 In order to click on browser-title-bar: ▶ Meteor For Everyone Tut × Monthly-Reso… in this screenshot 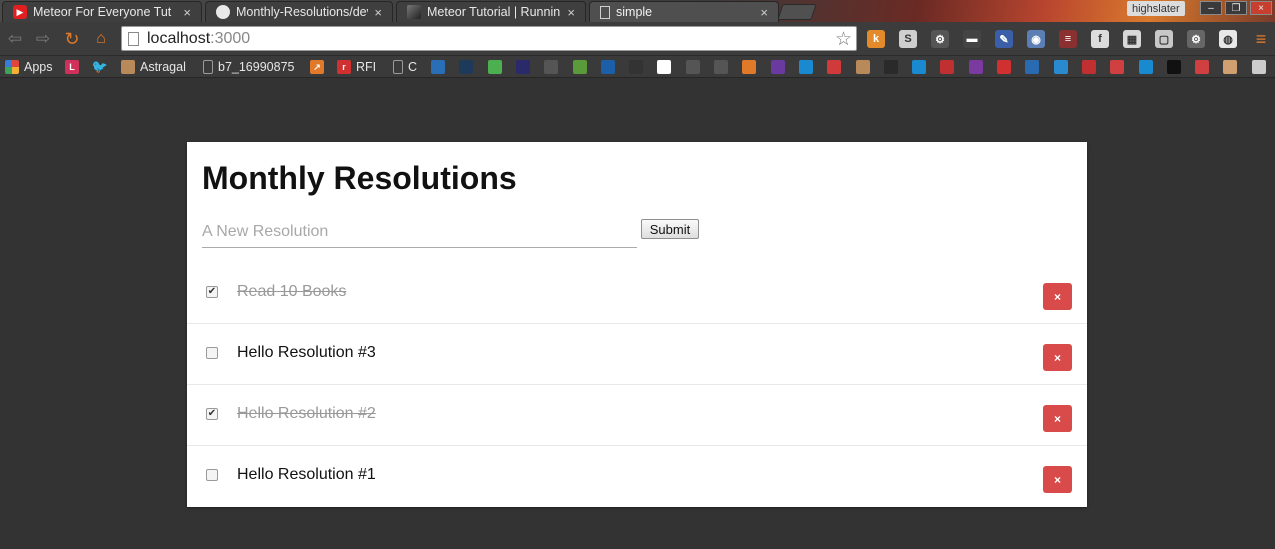, I will do `click(637, 11)`.